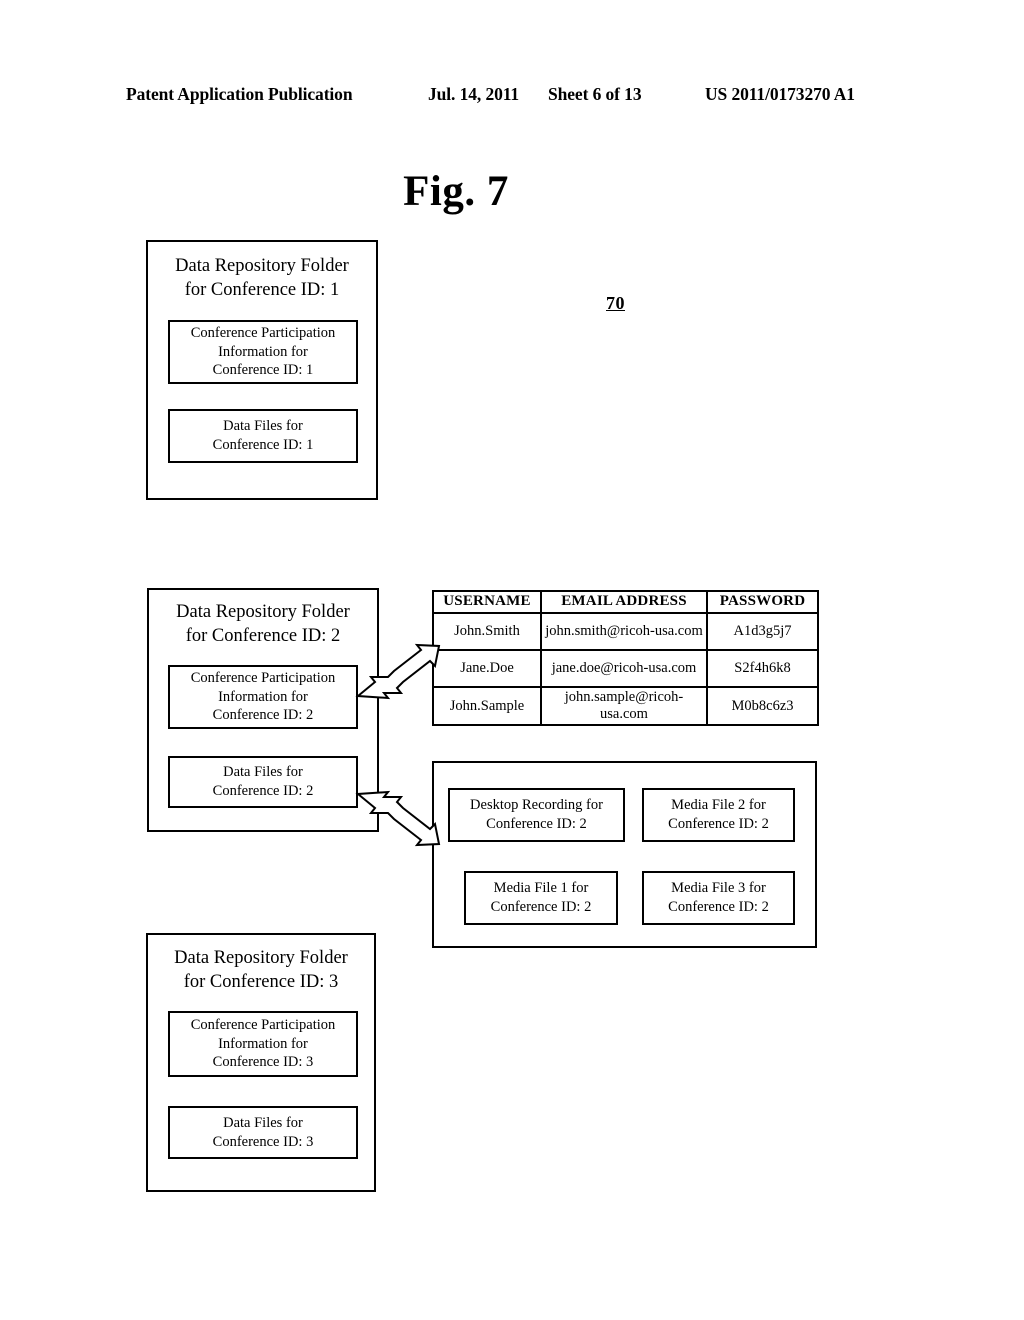  I want to click on figure-title-text: Fig. 7, so click(456, 191).